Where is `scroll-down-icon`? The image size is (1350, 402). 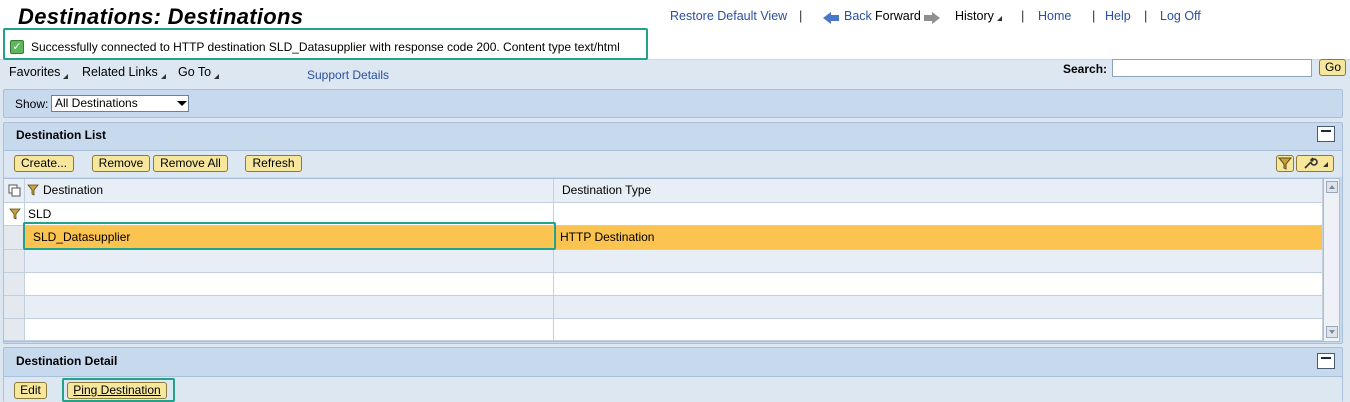
scroll-down-icon is located at coordinates (1332, 332).